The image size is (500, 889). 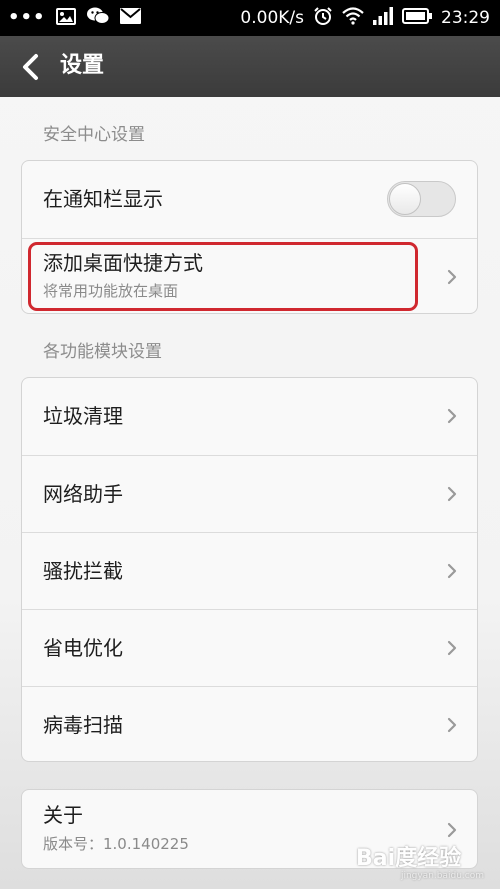 What do you see at coordinates (365, 18) in the screenshot?
I see `status-bar-right: 0.00K/s 23:29` at bounding box center [365, 18].